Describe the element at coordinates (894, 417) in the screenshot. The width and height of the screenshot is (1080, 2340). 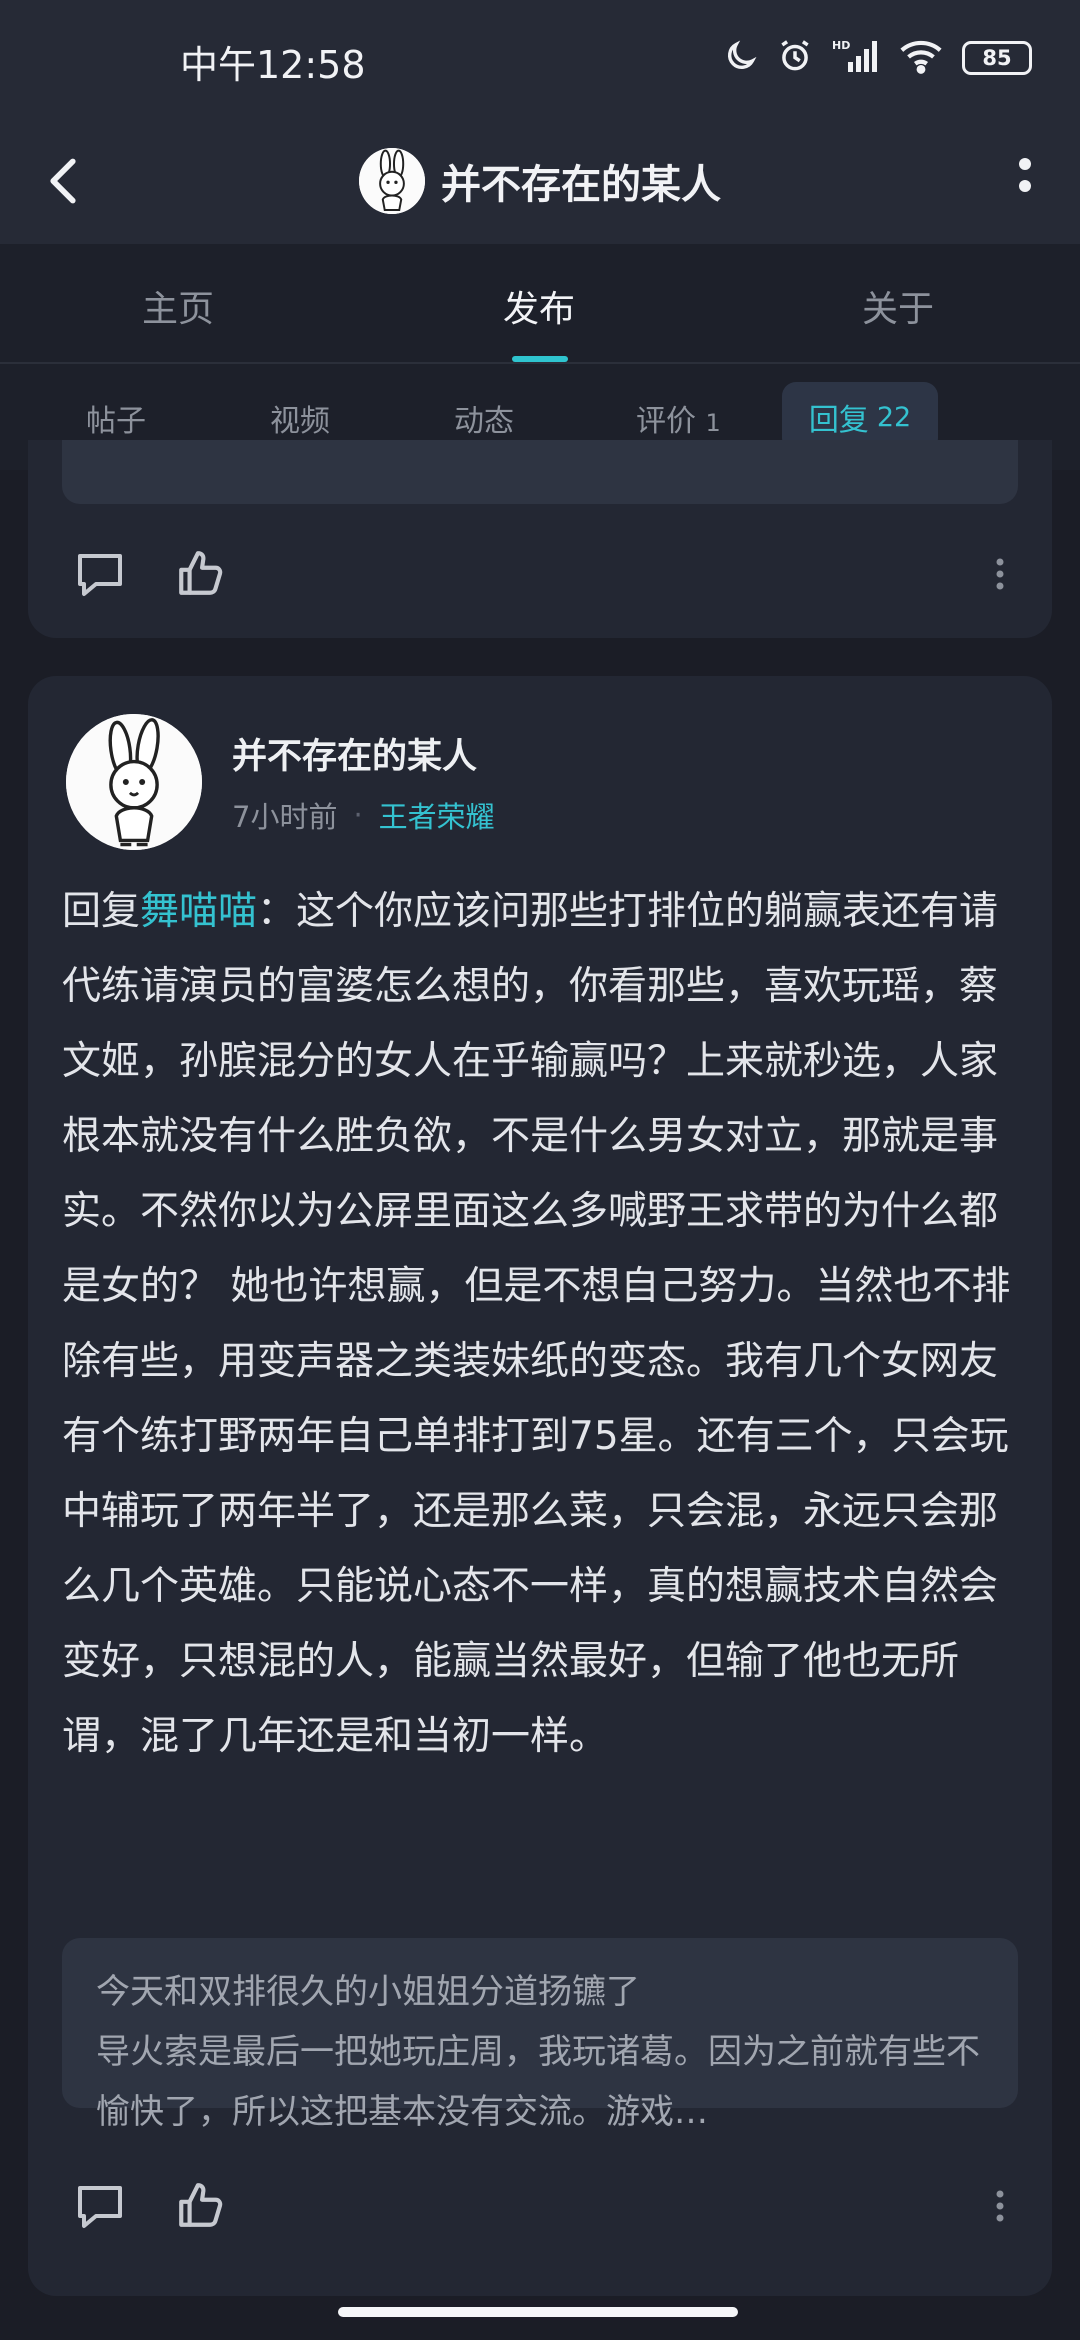
I see `subtab-replies-count: 22` at that location.